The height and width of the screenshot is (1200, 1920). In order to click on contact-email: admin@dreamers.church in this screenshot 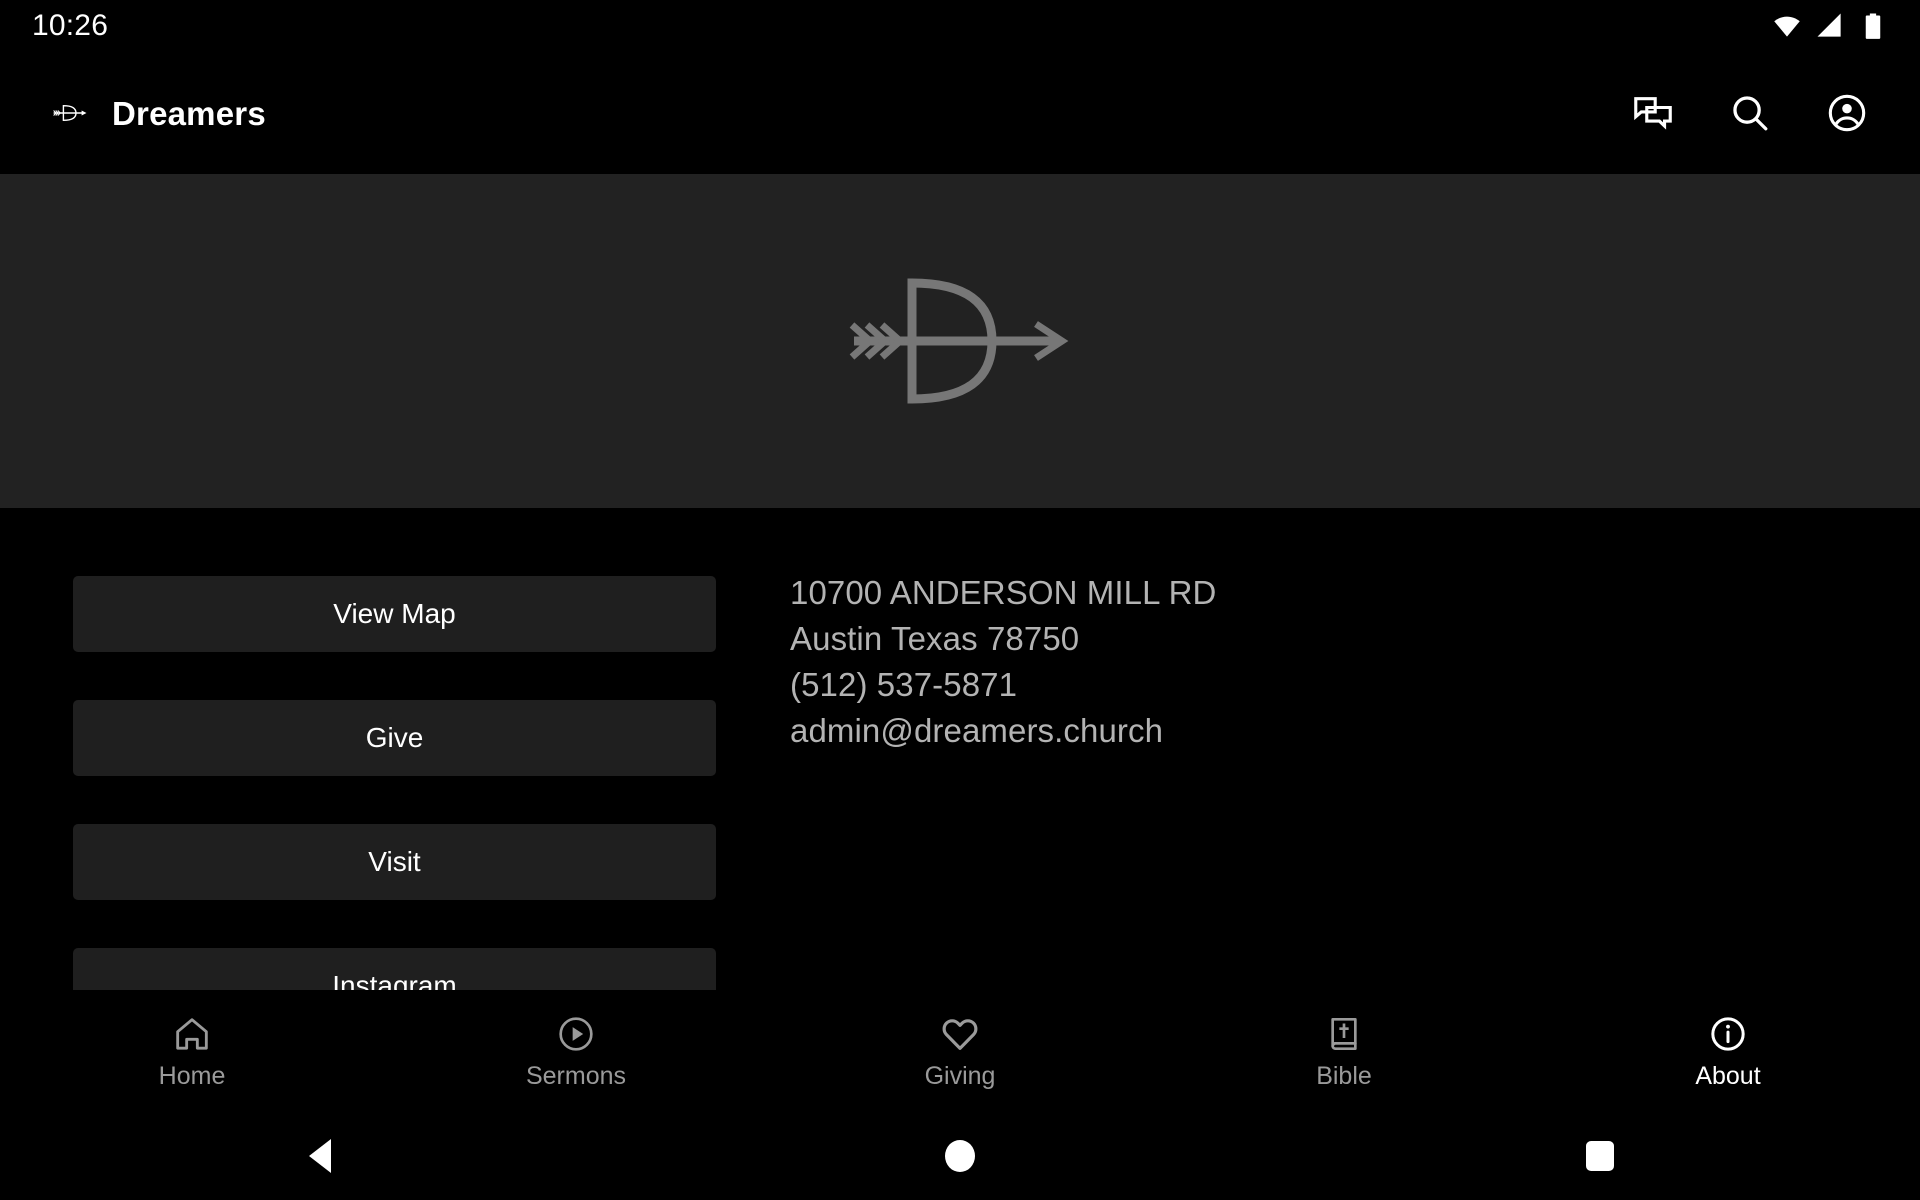, I will do `click(1240, 731)`.